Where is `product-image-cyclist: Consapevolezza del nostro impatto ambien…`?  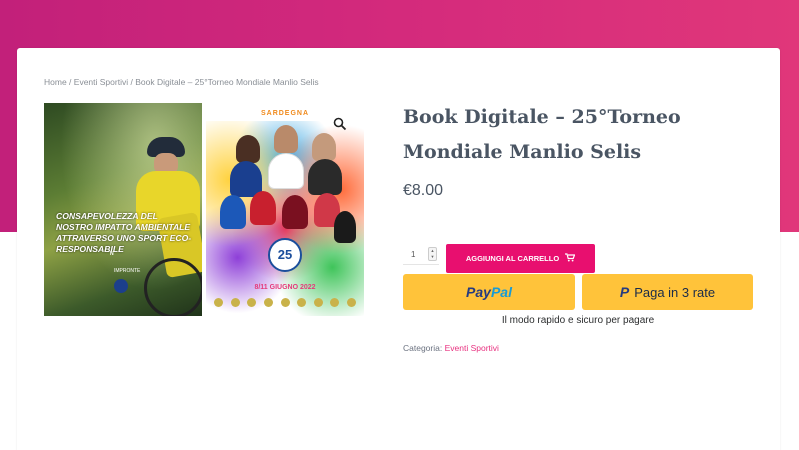 product-image-cyclist: Consapevolezza del nostro impatto ambien… is located at coordinates (123, 209).